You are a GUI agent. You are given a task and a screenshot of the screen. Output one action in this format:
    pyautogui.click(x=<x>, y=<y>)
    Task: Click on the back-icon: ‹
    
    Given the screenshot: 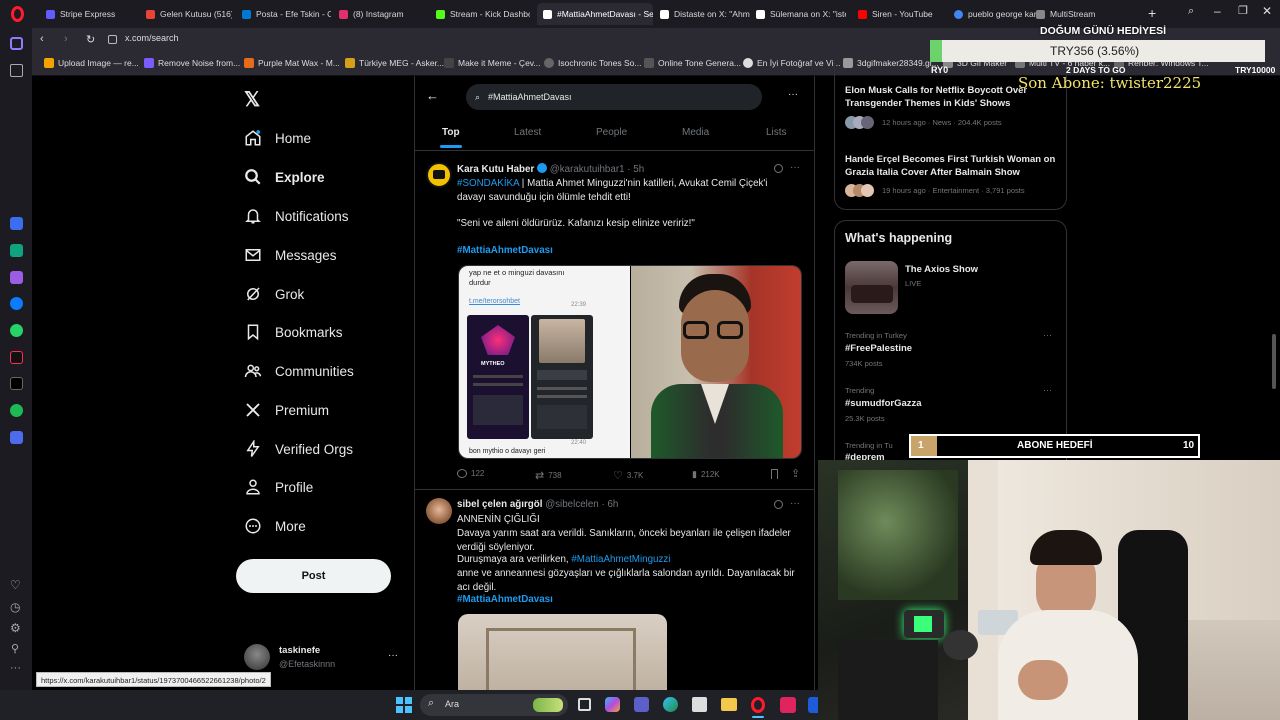 What is the action you would take?
    pyautogui.click(x=42, y=39)
    